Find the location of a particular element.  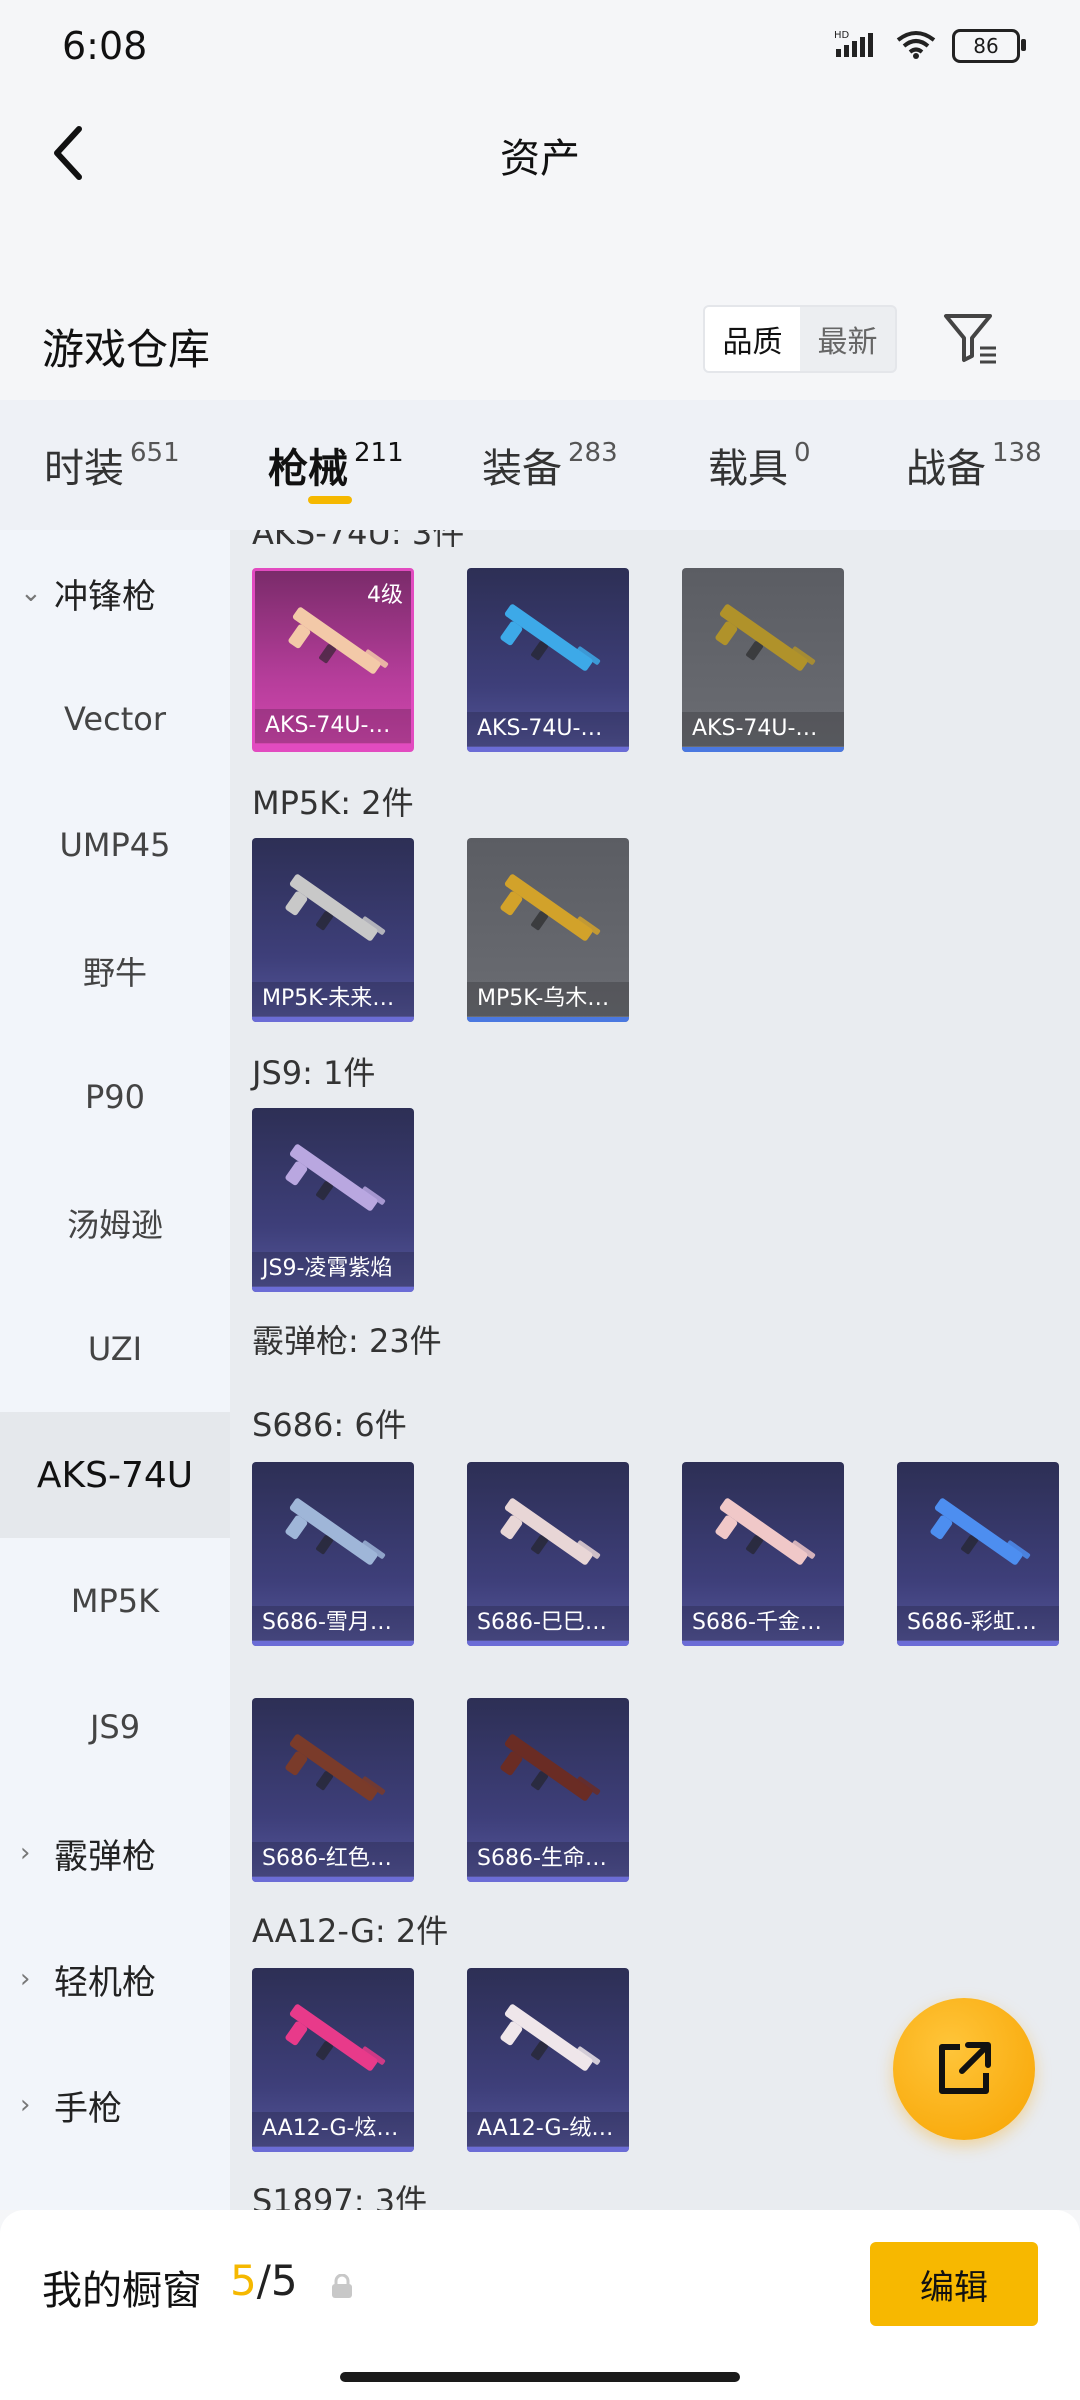

status-time: 6:08 is located at coordinates (105, 46).